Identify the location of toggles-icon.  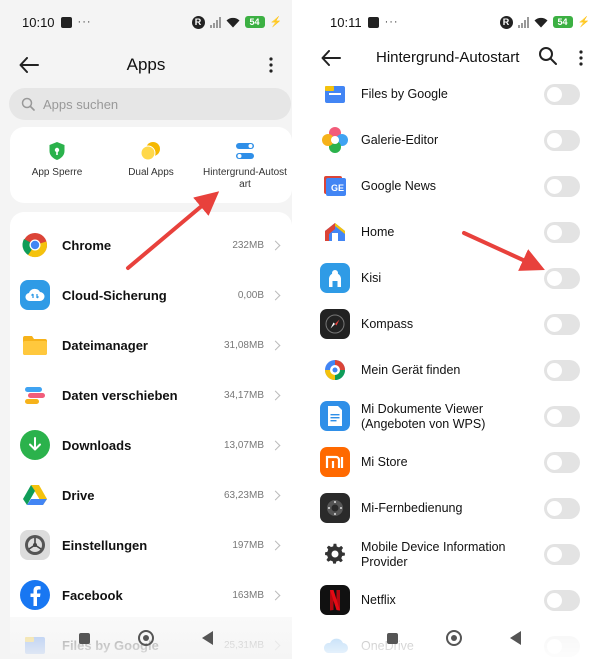
(245, 151).